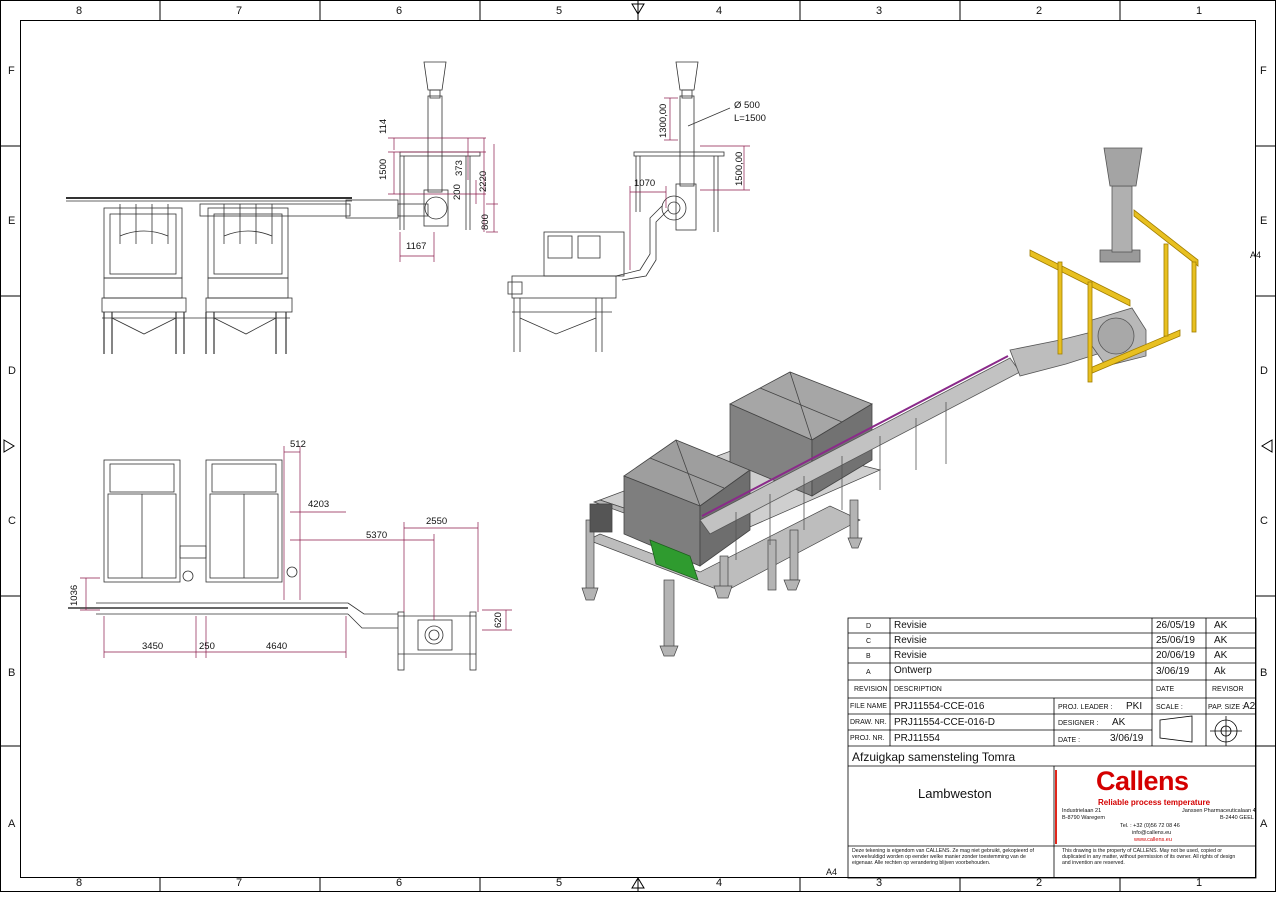  What do you see at coordinates (12, 521) in the screenshot?
I see `zone-row-c: C` at bounding box center [12, 521].